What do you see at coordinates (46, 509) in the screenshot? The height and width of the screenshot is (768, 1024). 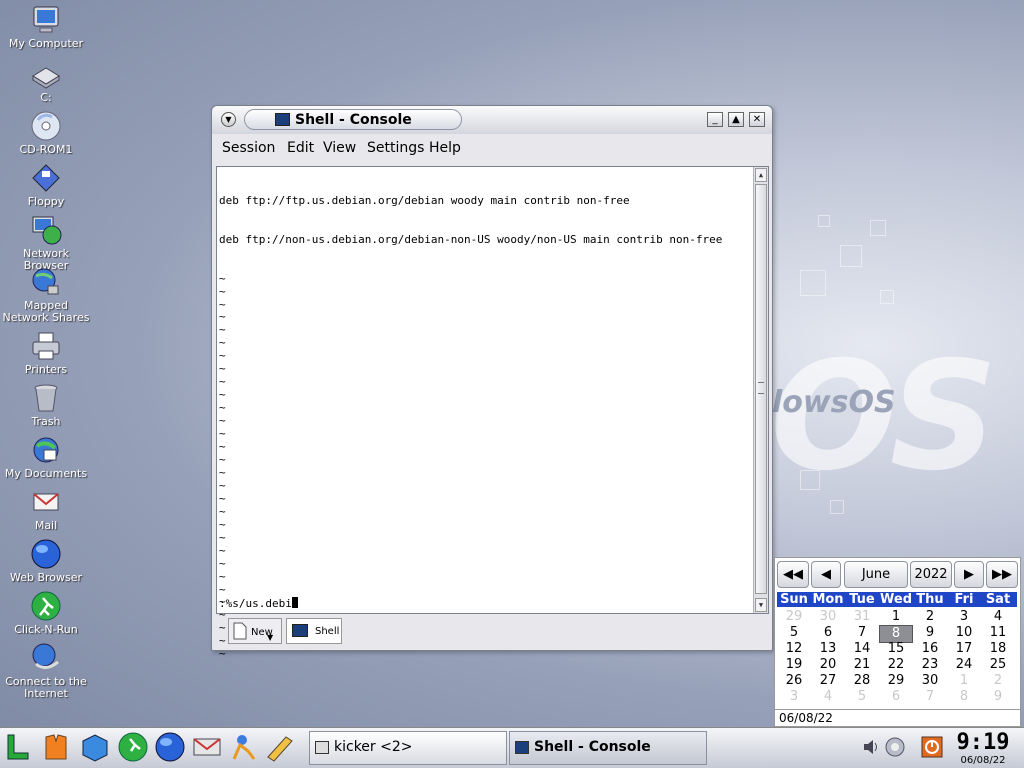 I see `desktop-icon-mail: Mail` at bounding box center [46, 509].